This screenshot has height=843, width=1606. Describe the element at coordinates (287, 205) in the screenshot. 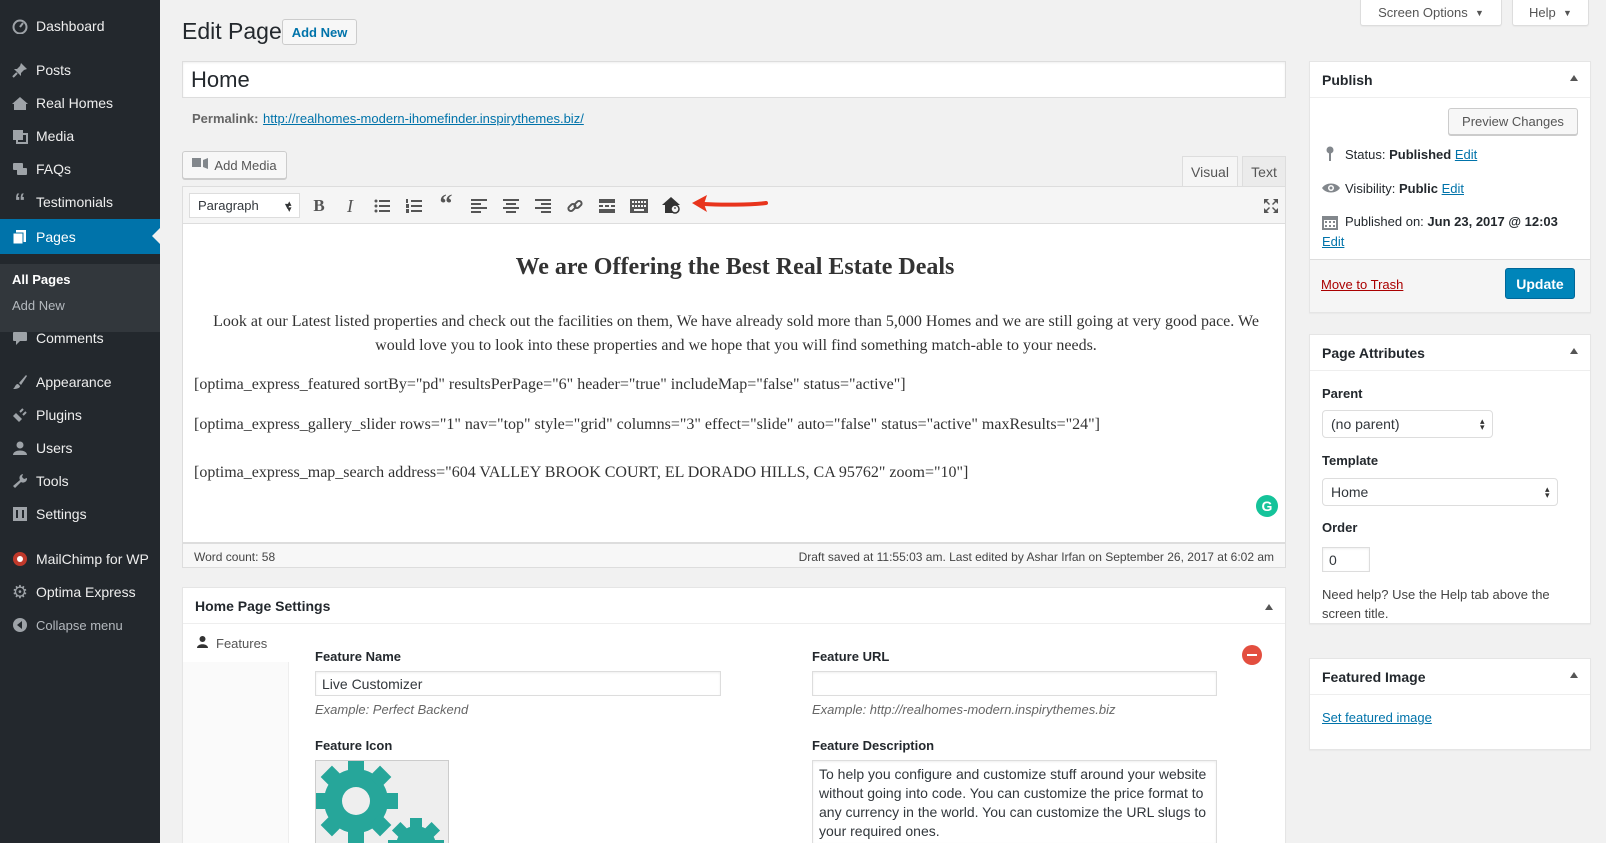

I see `dropdown-arrow-icon: ▼` at that location.